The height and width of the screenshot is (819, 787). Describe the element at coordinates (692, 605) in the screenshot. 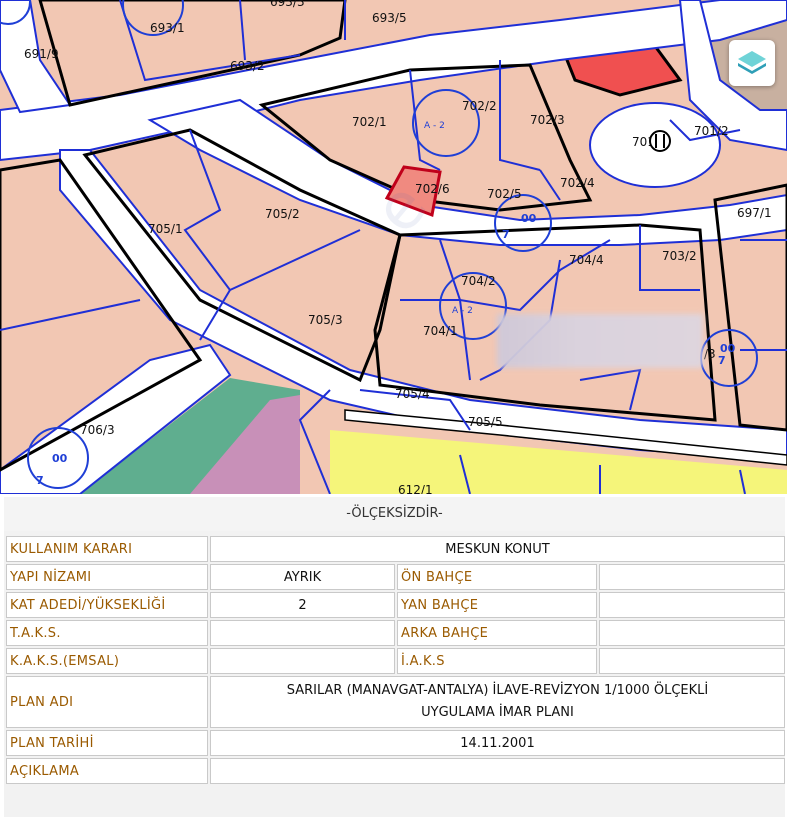

I see `yan-bahce-value` at that location.